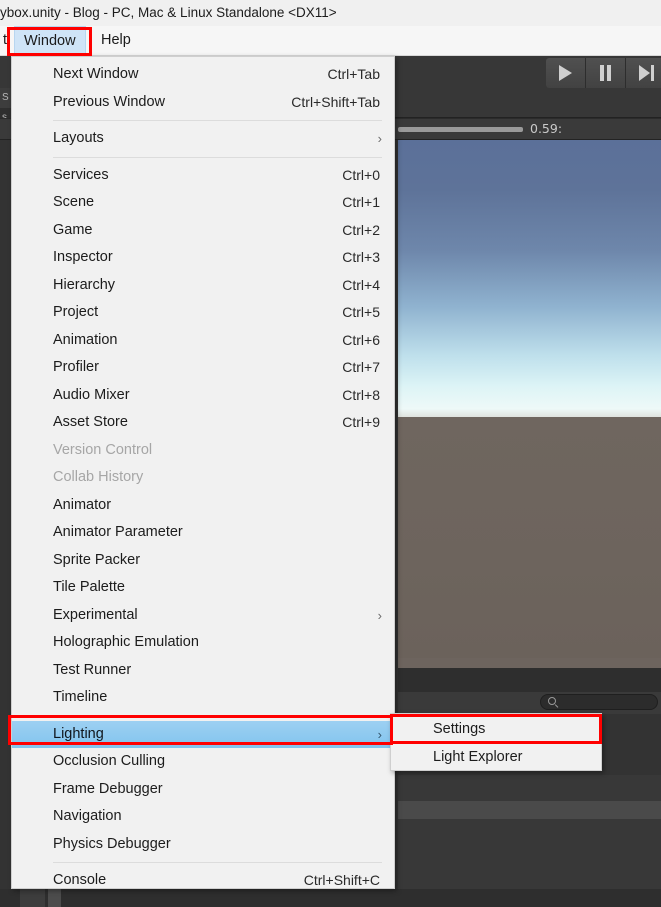 The height and width of the screenshot is (907, 661). Describe the element at coordinates (203, 506) in the screenshot. I see `menu-item-animator: Animator` at that location.